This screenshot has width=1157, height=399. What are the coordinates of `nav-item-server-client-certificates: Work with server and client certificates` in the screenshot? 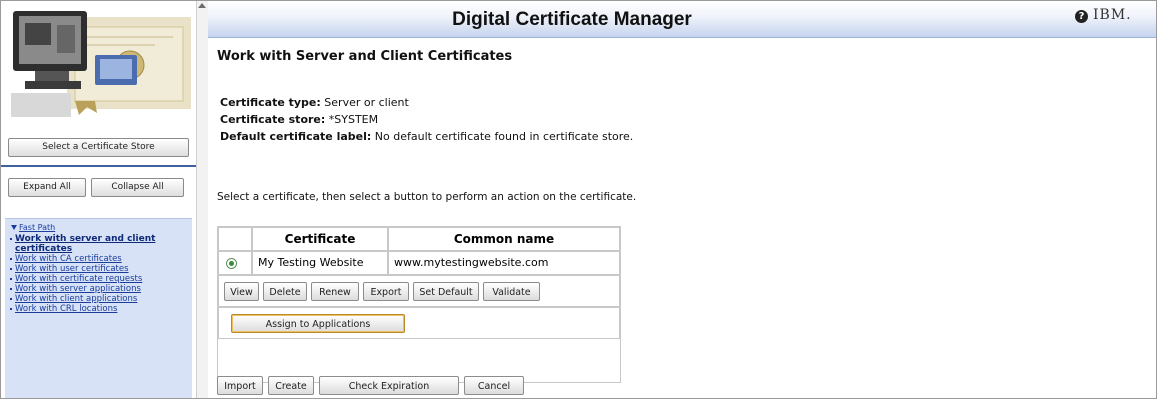 It's located at (100, 244).